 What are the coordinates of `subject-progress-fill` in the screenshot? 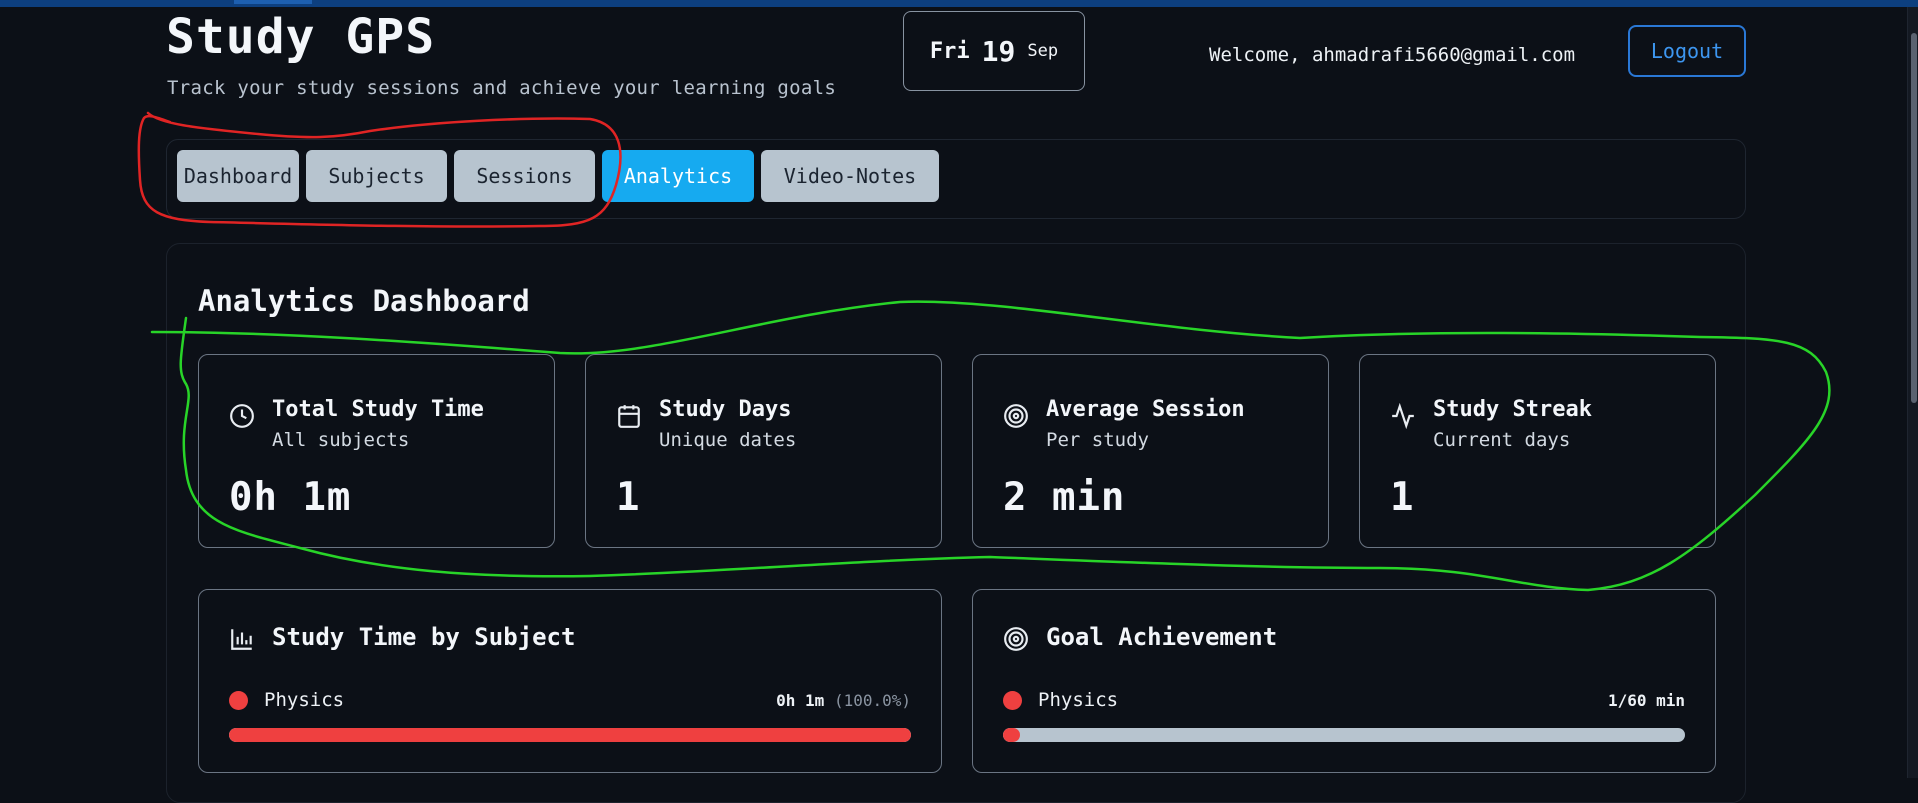 It's located at (570, 735).